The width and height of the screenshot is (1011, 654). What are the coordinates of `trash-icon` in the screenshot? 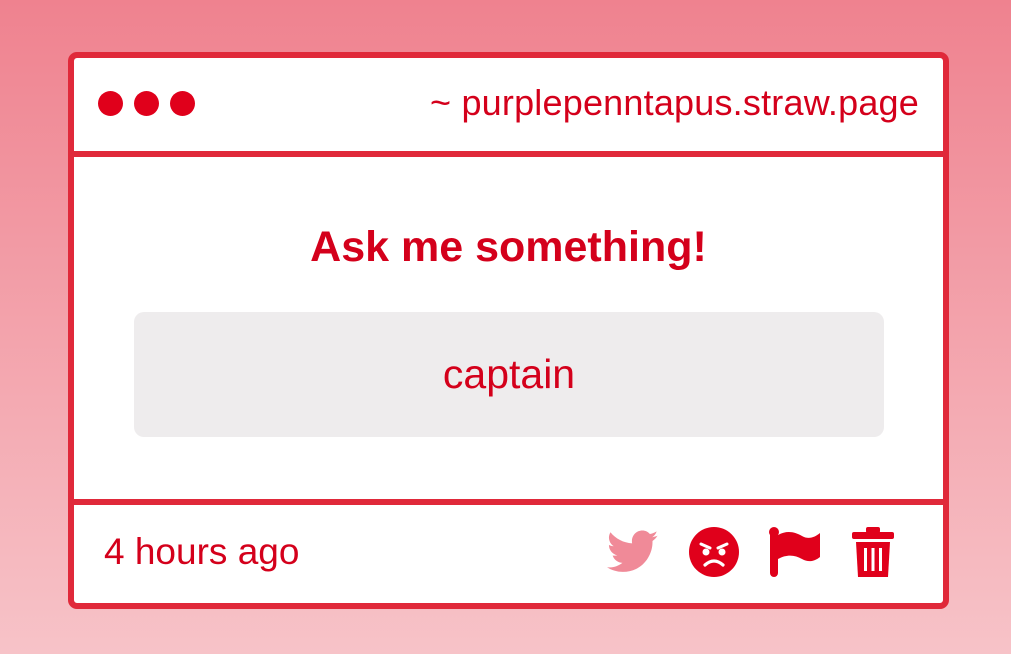 It's located at (873, 552).